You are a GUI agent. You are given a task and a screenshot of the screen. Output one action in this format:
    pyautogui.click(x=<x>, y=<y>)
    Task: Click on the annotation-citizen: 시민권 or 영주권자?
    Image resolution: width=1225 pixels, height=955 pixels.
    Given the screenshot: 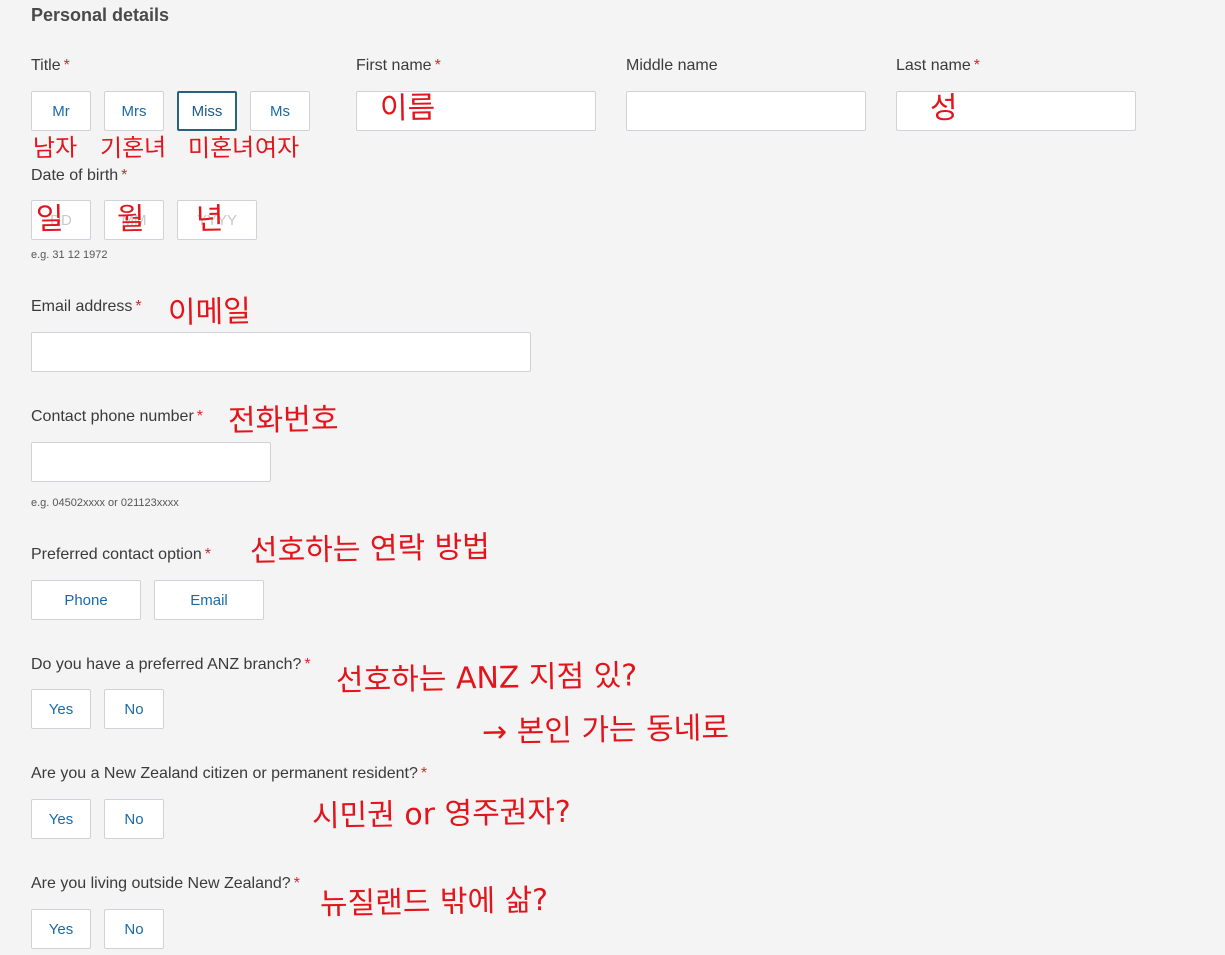 What is the action you would take?
    pyautogui.click(x=441, y=814)
    